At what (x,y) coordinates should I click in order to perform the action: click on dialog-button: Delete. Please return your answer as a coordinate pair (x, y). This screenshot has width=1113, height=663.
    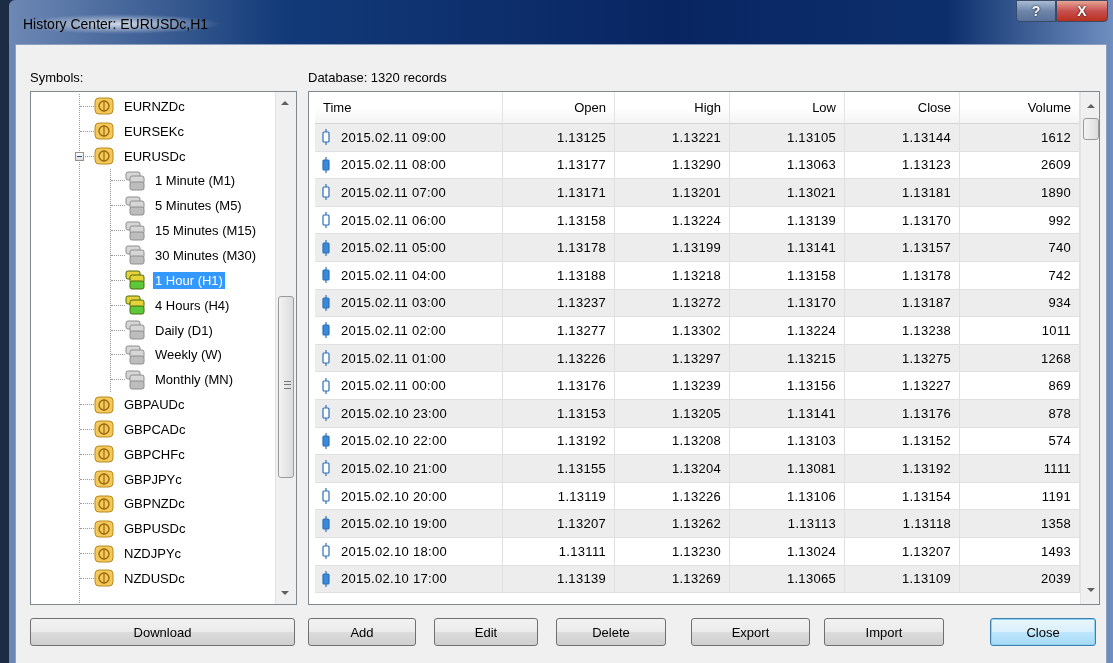
    Looking at the image, I should click on (611, 632).